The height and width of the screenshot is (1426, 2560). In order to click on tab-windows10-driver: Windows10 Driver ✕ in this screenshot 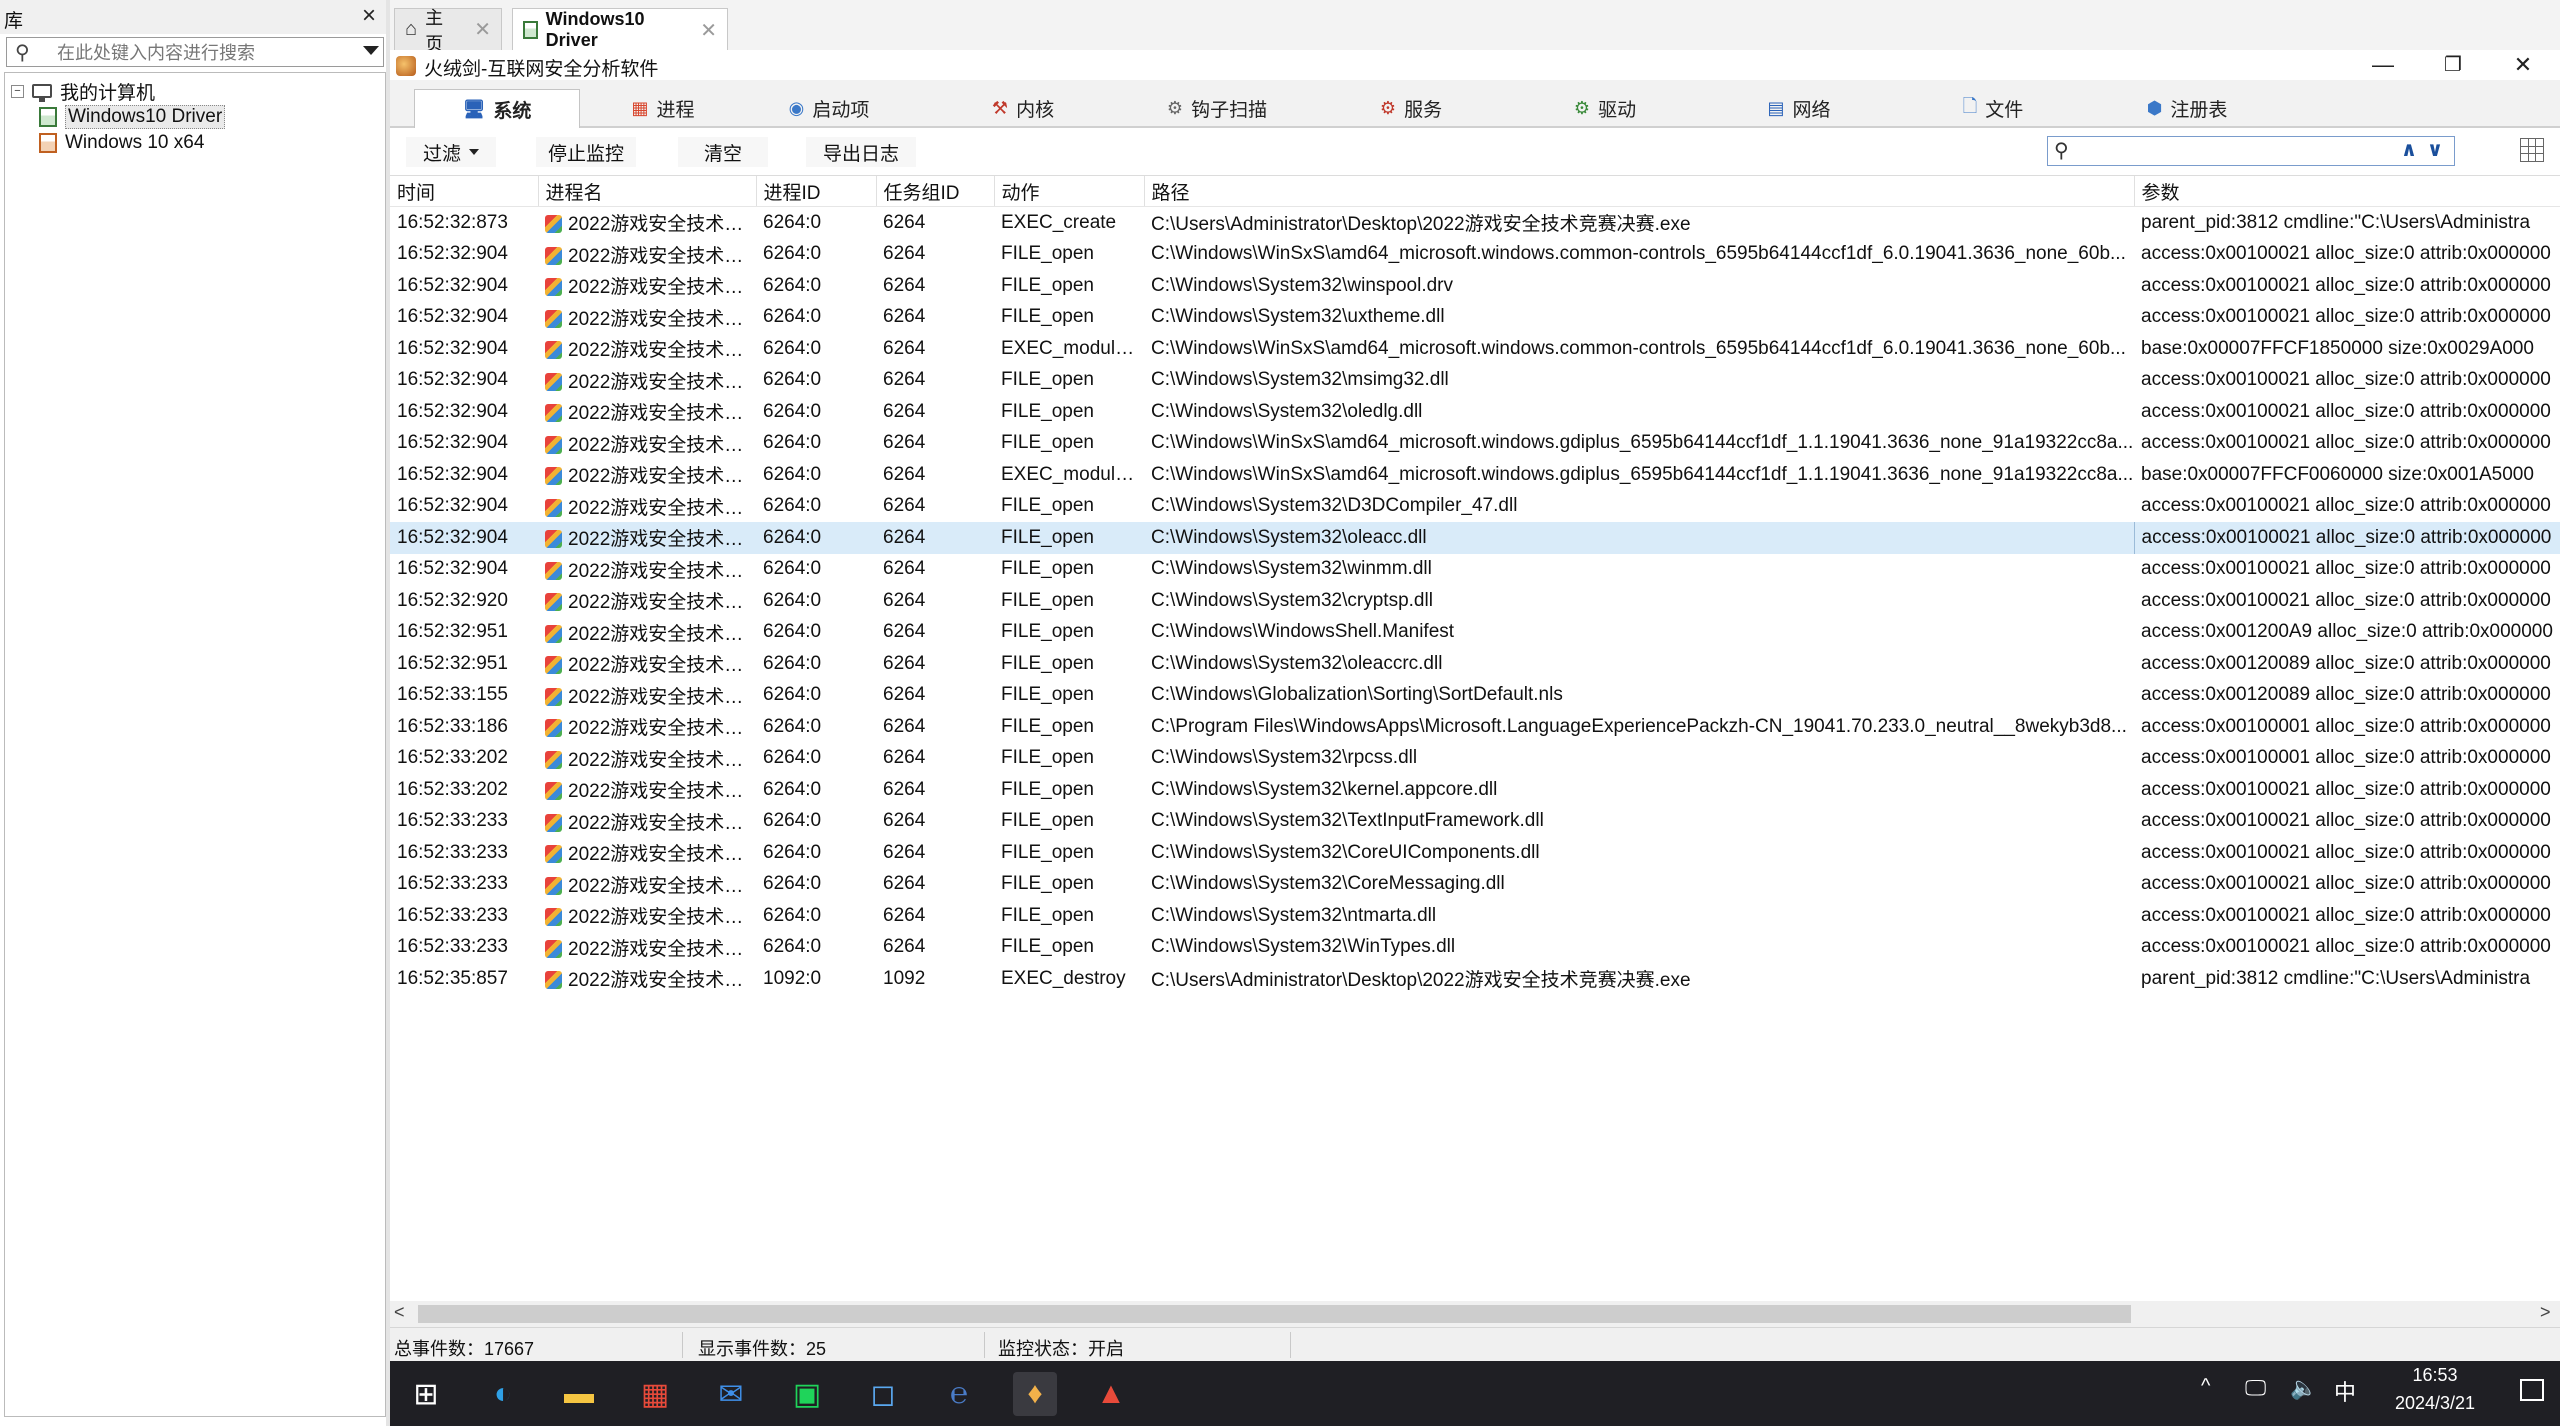, I will do `click(620, 29)`.